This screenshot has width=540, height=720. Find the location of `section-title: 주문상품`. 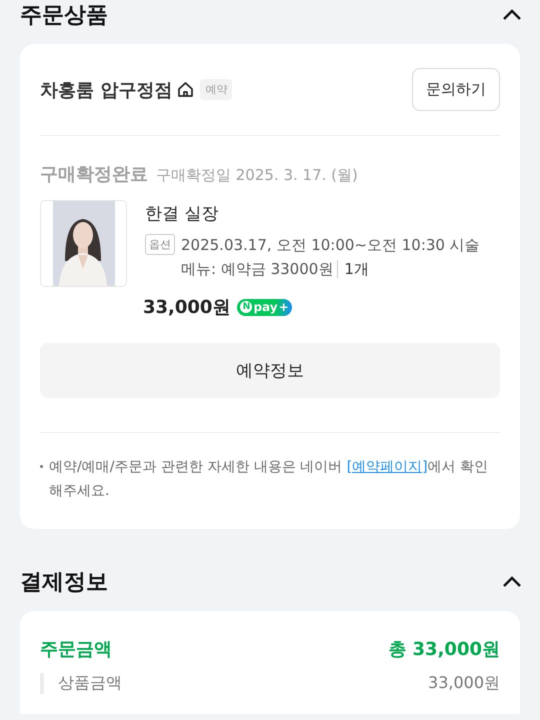

section-title: 주문상품 is located at coordinates (64, 16).